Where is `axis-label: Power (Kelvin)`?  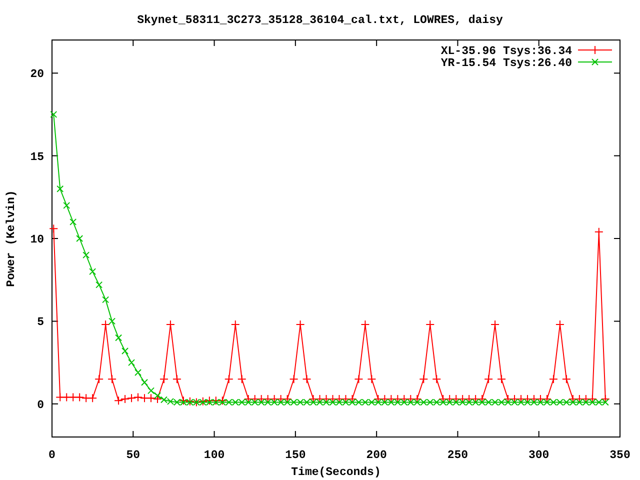
axis-label: Power (Kelvin) is located at coordinates (11, 238).